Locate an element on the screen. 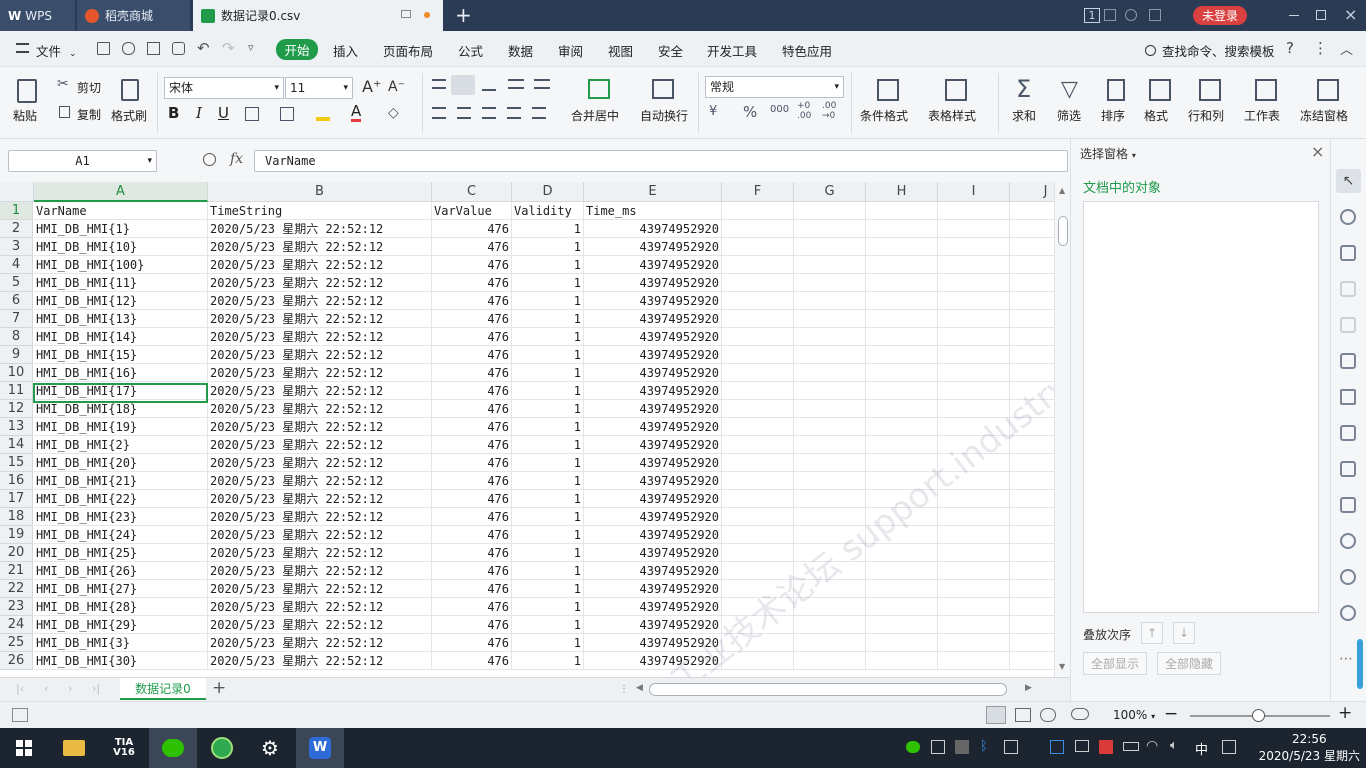  column-header-e: E is located at coordinates (653, 192).